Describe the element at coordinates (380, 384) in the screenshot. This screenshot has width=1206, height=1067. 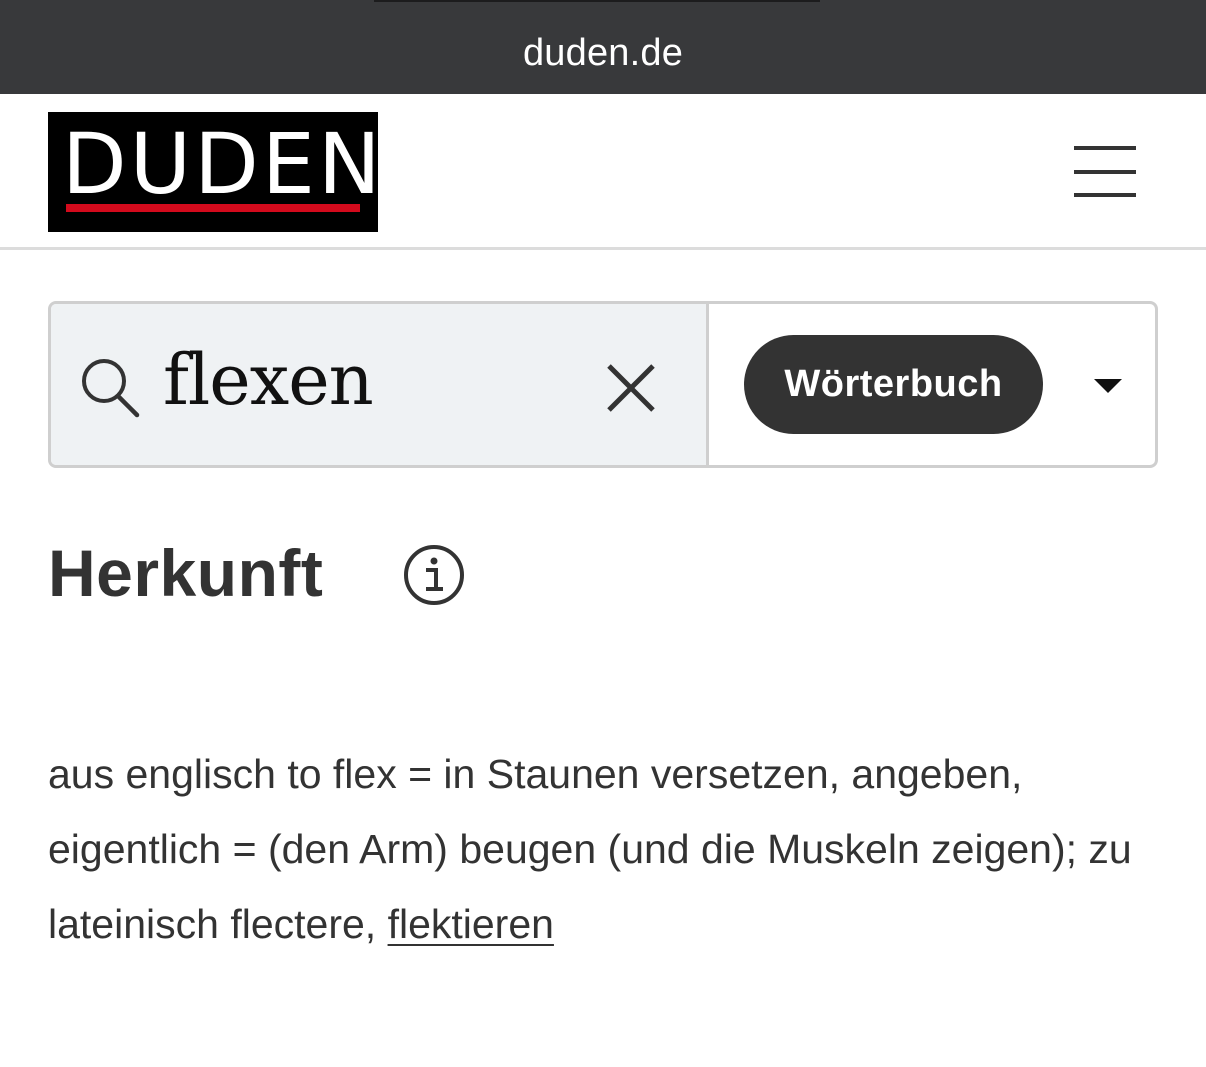
I see `search-input: flexen` at that location.